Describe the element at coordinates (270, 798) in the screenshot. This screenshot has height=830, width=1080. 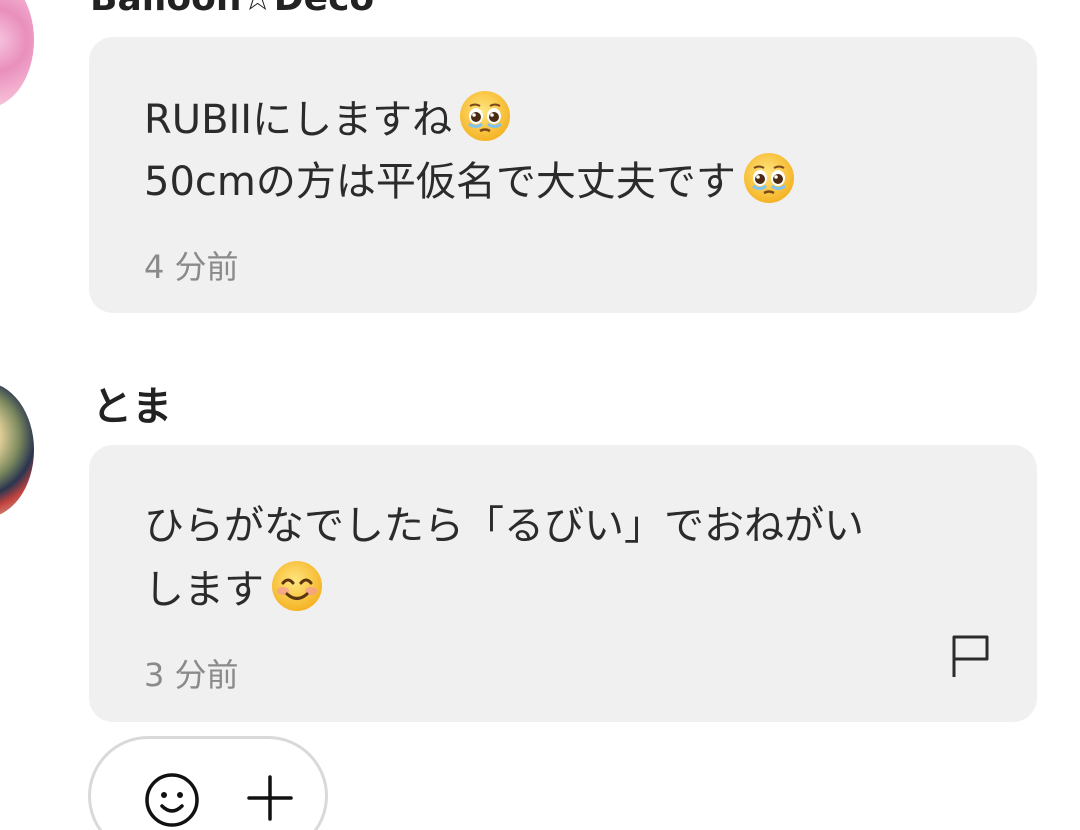
I see `plus-icon` at that location.